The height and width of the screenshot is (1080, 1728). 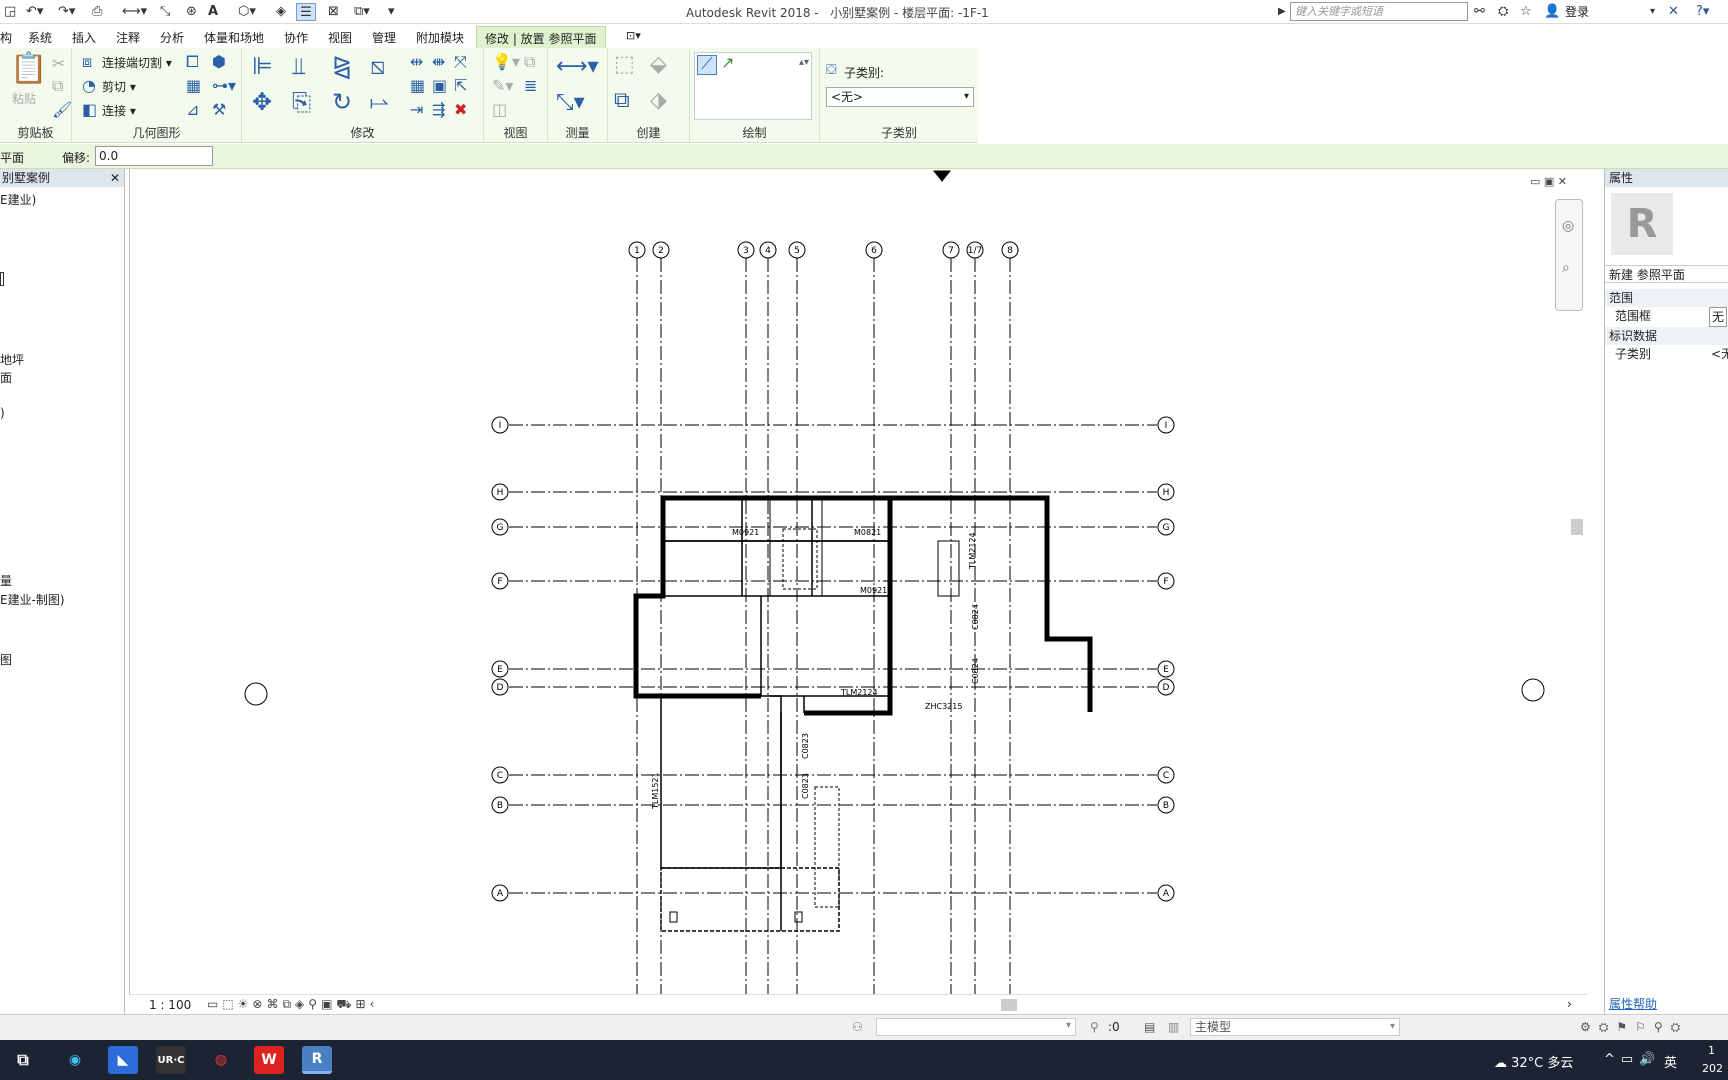 I want to click on wps-icon: W, so click(x=269, y=1060).